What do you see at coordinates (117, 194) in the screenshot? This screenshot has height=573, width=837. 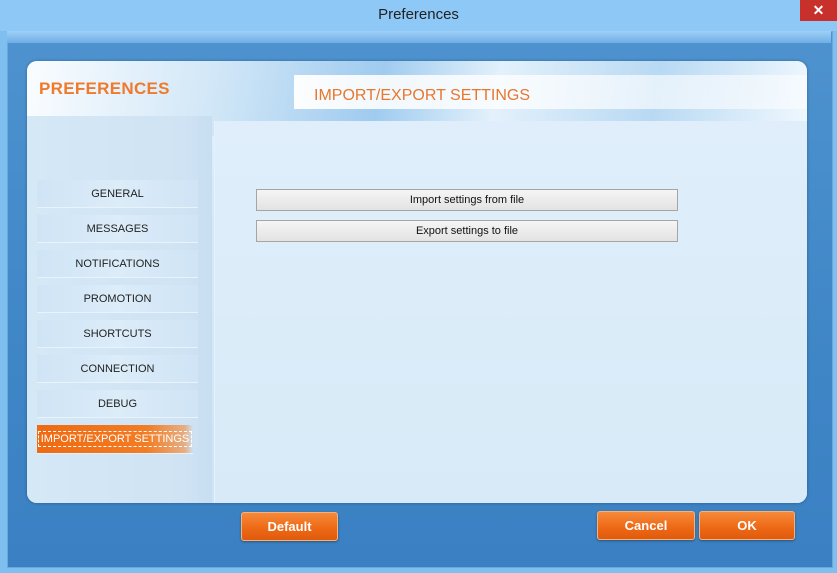 I see `sidebar-item-general: GENERAL` at bounding box center [117, 194].